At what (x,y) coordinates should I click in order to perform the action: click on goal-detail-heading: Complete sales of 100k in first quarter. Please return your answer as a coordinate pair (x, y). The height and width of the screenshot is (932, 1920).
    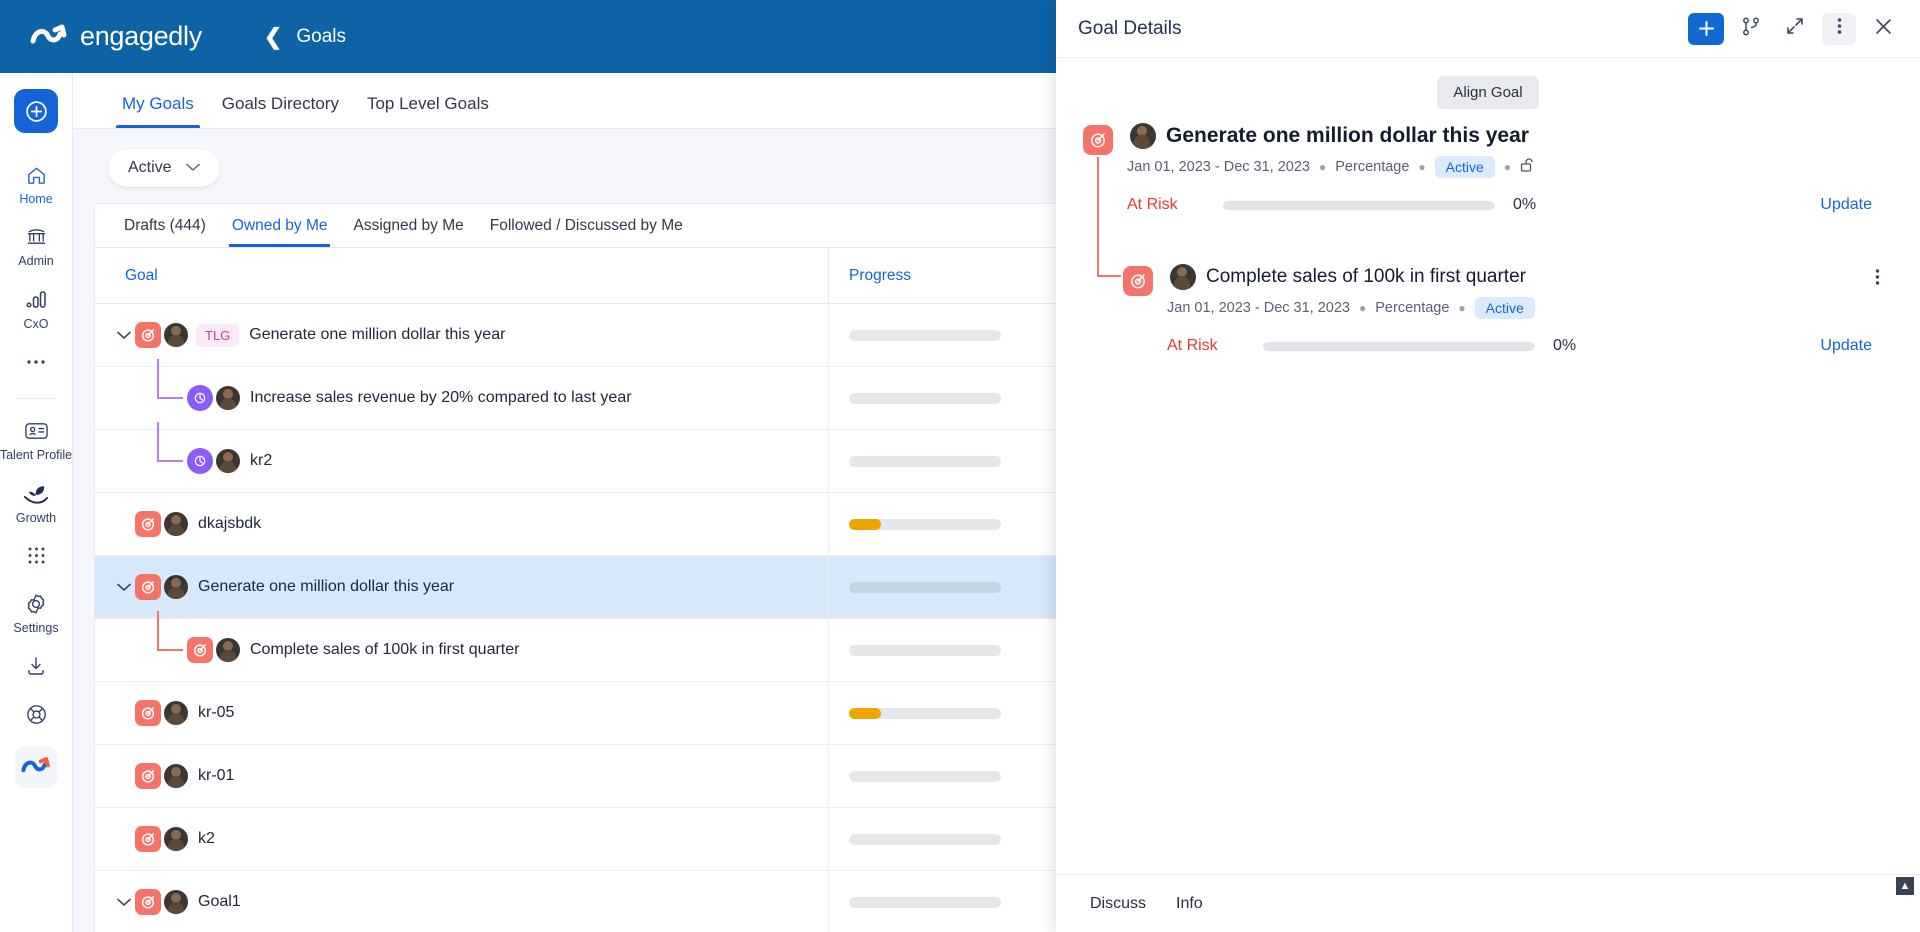
    Looking at the image, I should click on (1543, 277).